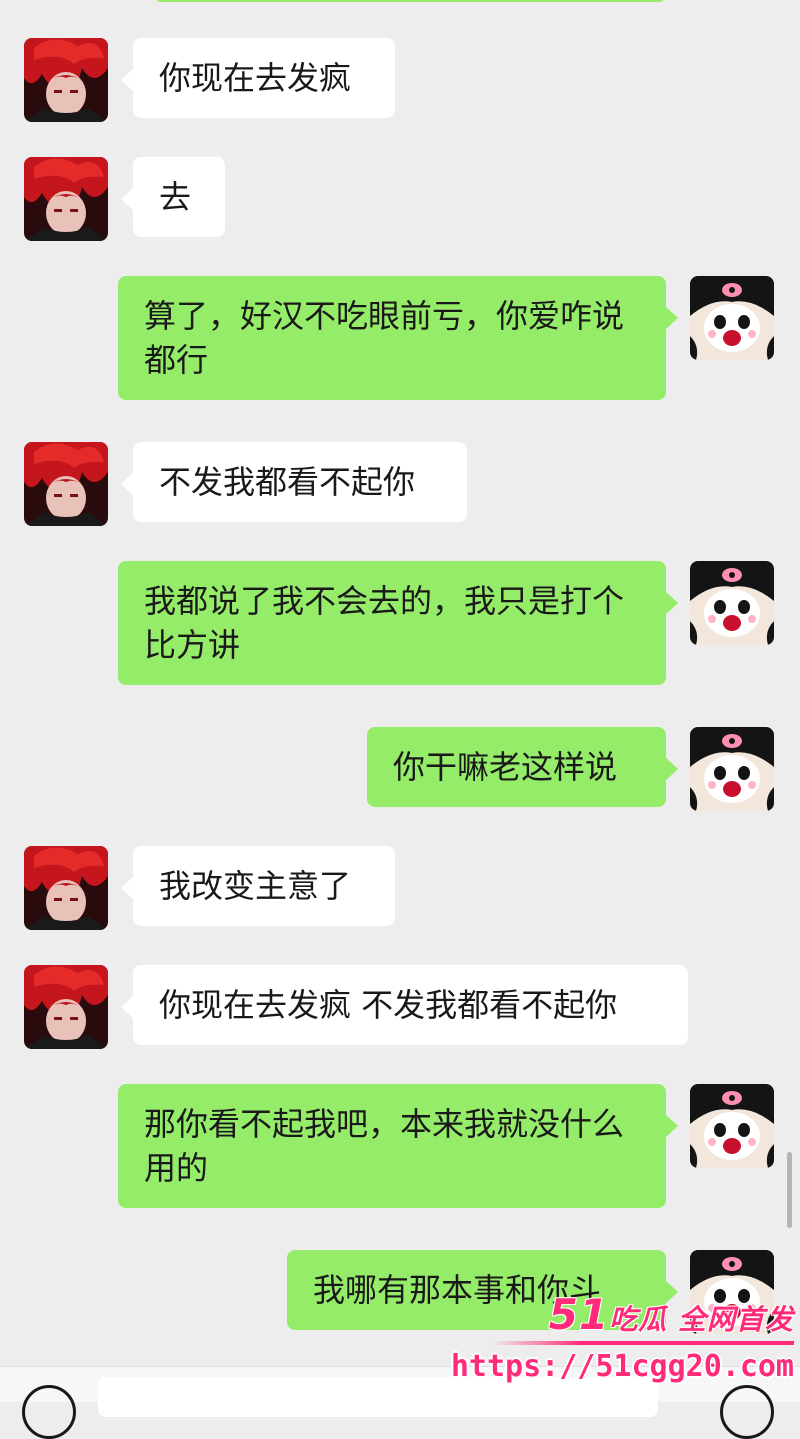 The width and height of the screenshot is (800, 1439). What do you see at coordinates (378, 1397) in the screenshot?
I see `message-input` at bounding box center [378, 1397].